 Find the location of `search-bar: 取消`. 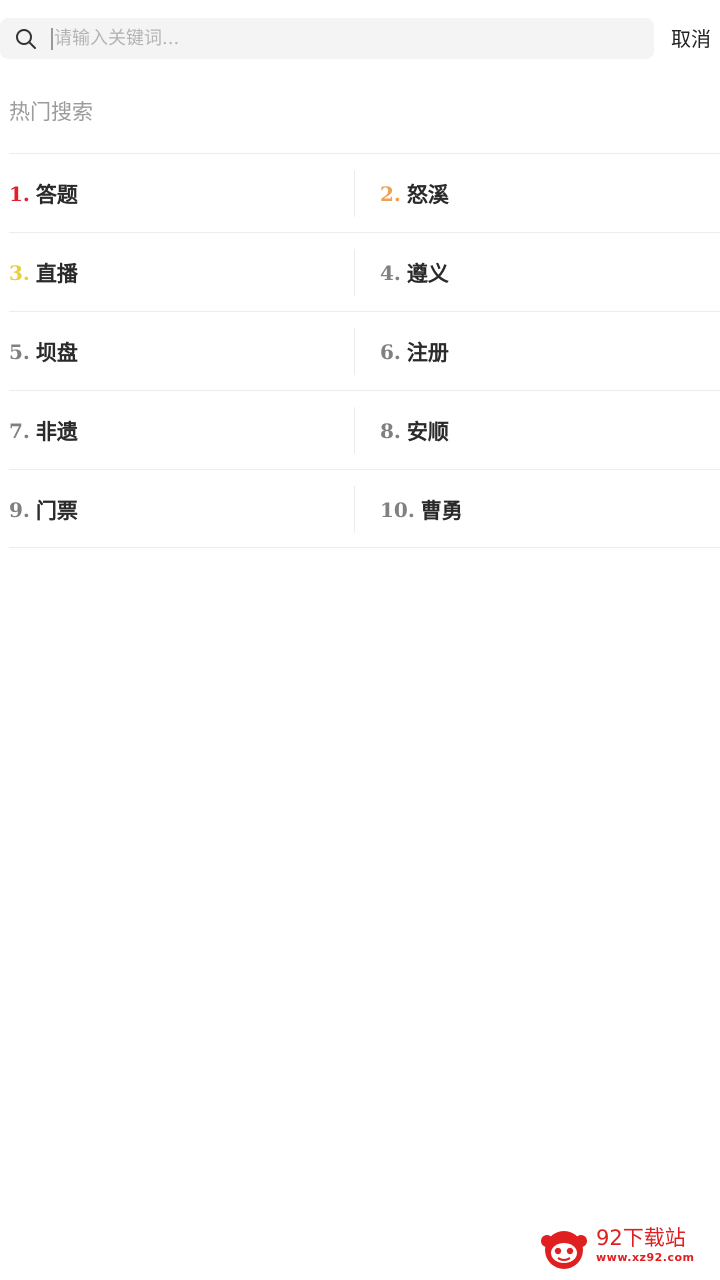

search-bar: 取消 is located at coordinates (360, 39).